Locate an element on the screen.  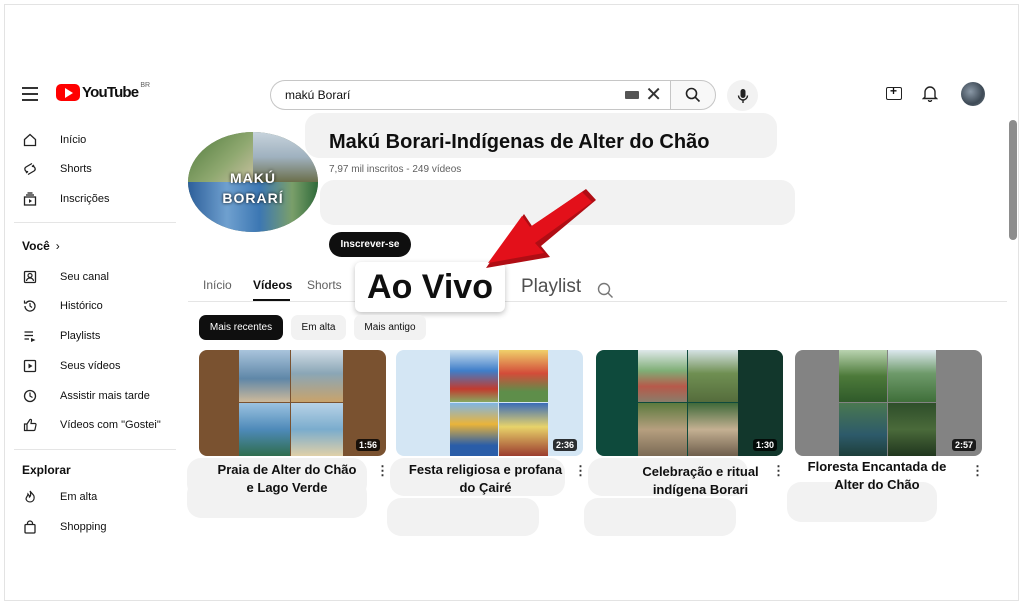
sidebar-item-label: Assistir mais tarde is located at coordinates (105, 396).